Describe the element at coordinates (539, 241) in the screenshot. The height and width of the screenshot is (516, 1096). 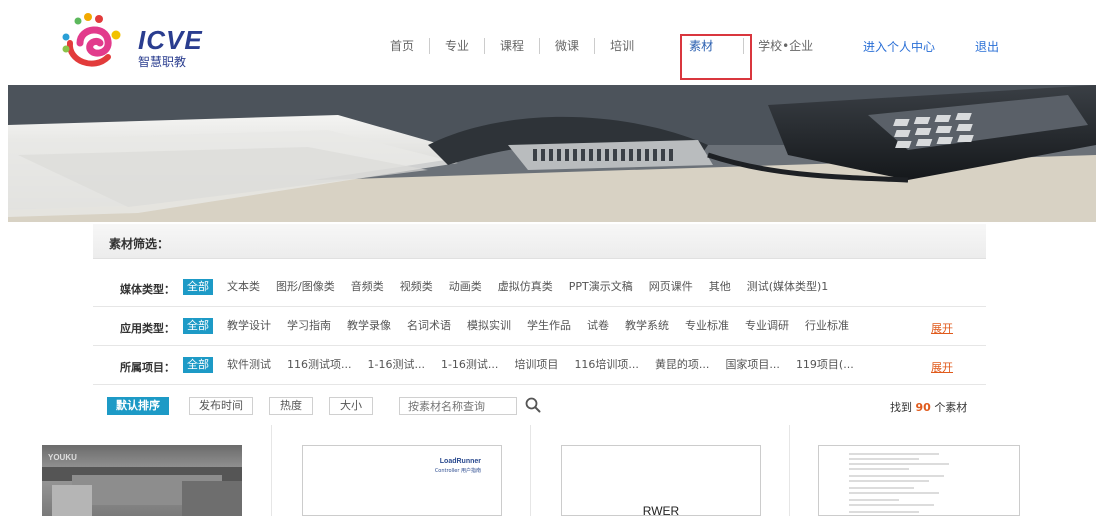
I see `filter-title-bar: 素材筛选：` at that location.